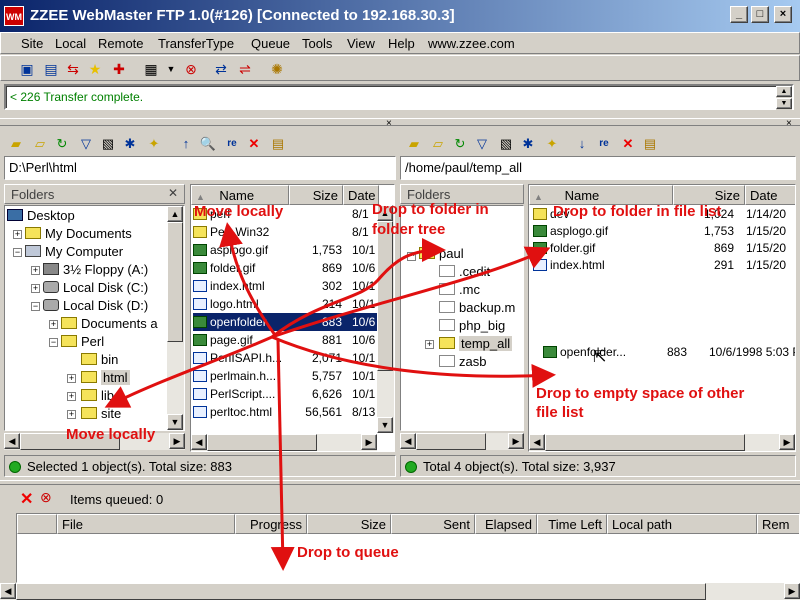  Describe the element at coordinates (73, 69) in the screenshot. I see `reconnect-icon: ⇆` at that location.